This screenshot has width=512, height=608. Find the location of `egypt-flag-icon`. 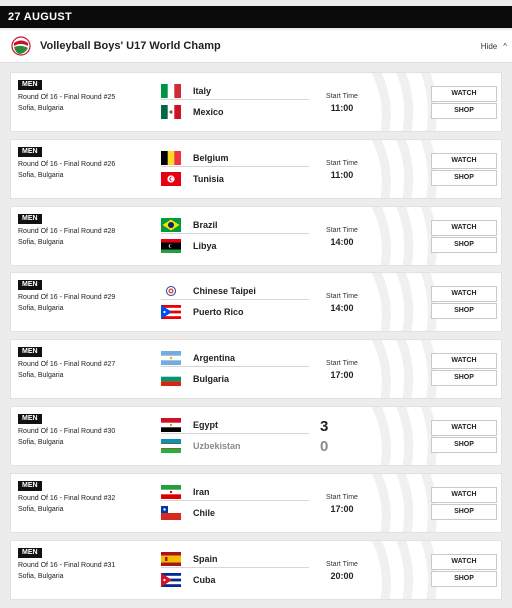

egypt-flag-icon is located at coordinates (171, 424).